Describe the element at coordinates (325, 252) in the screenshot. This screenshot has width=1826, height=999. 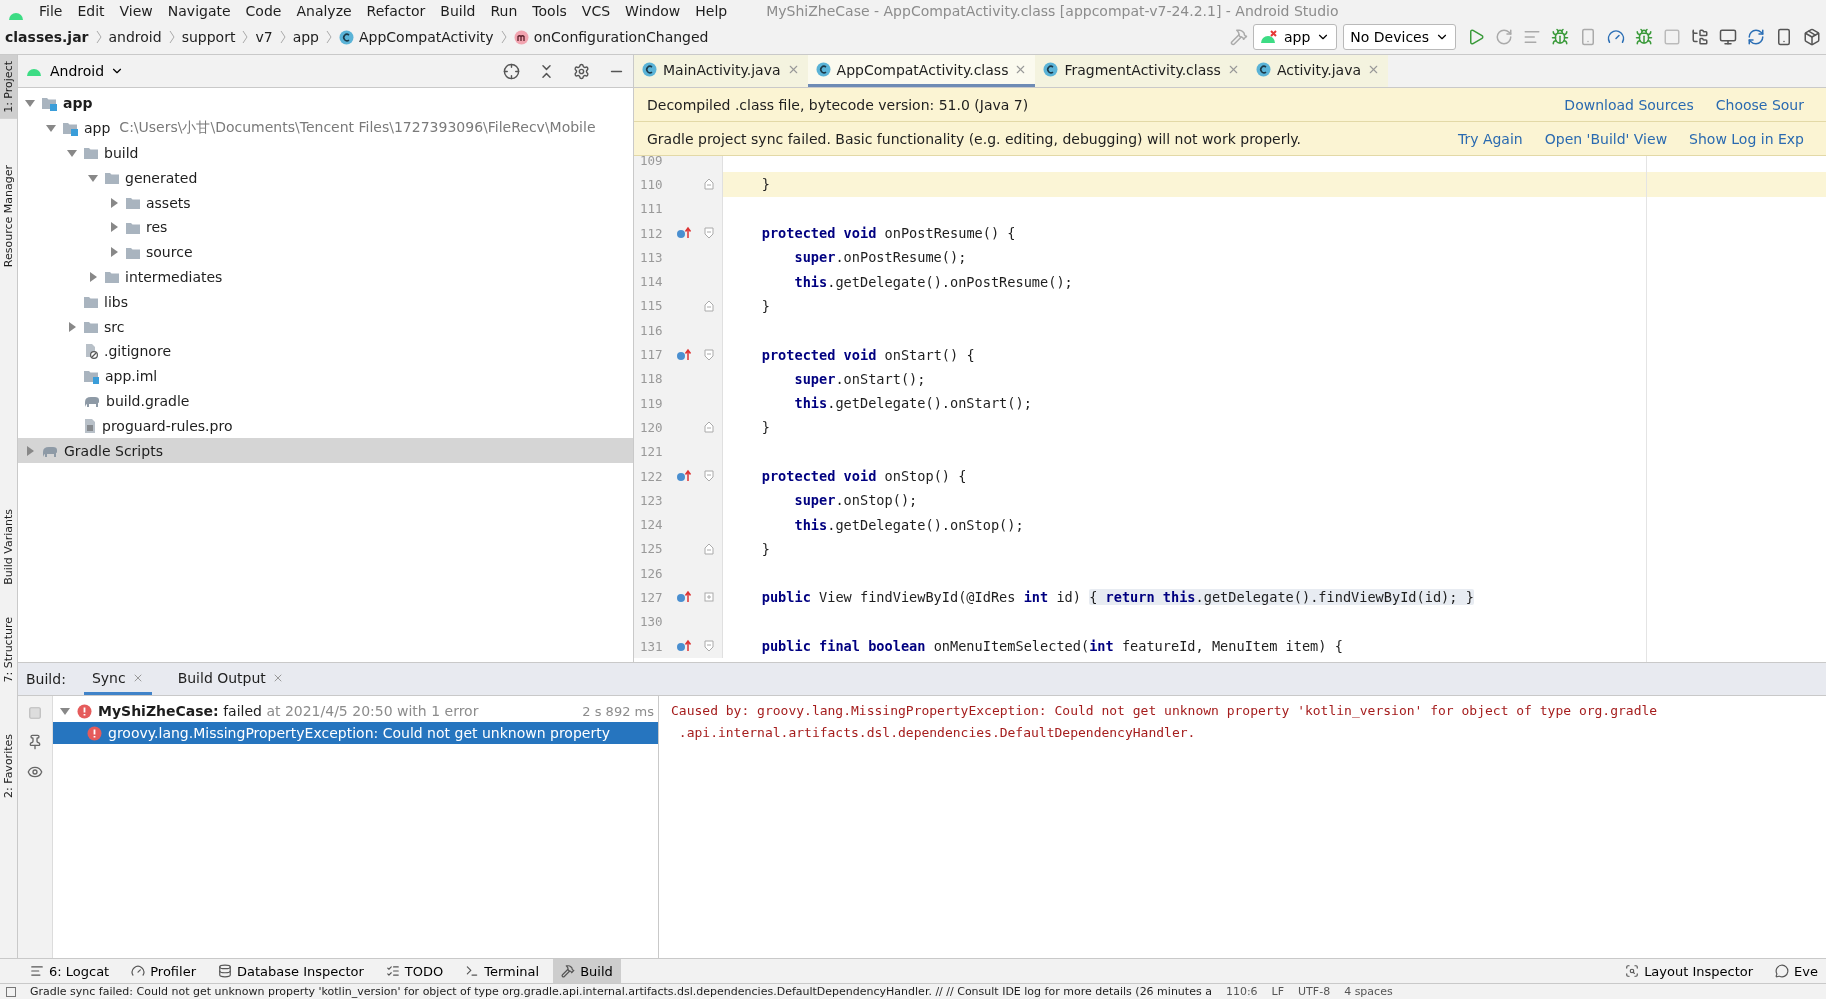
I see `tree-item: source` at that location.